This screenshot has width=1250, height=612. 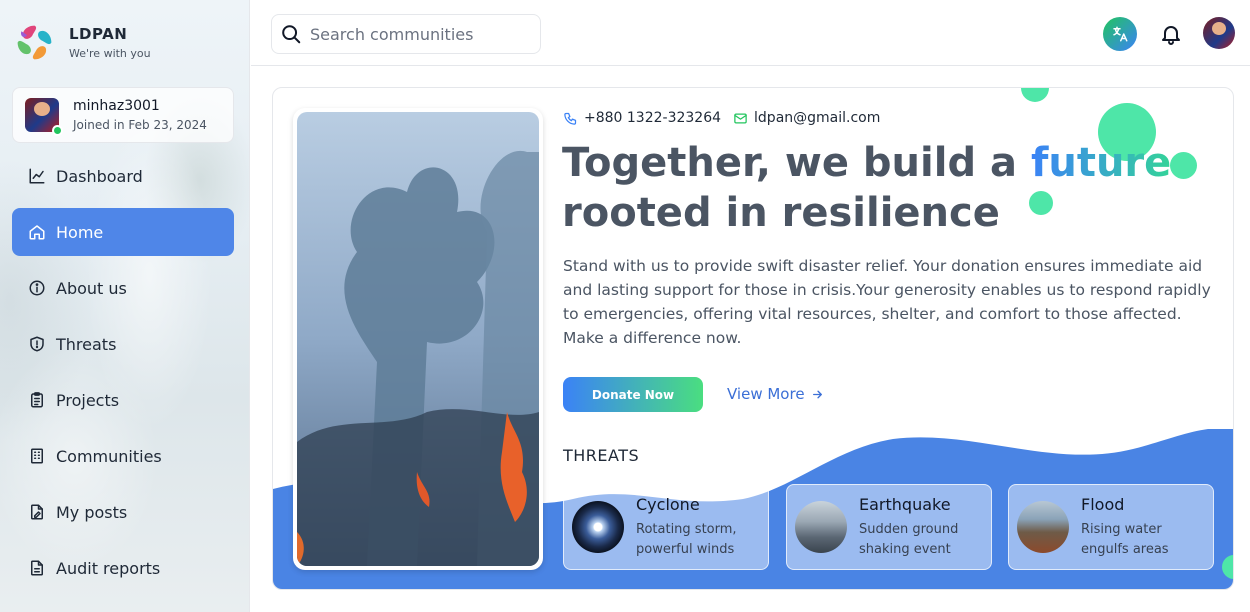 What do you see at coordinates (1043, 527) in the screenshot?
I see `flood-thumbnail` at bounding box center [1043, 527].